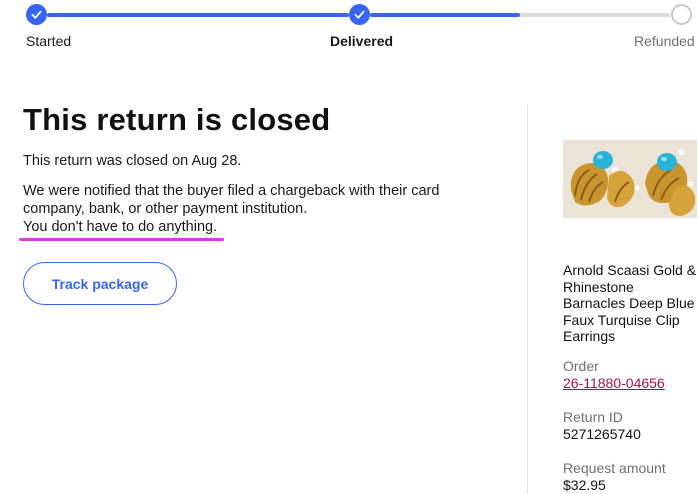 This screenshot has width=698, height=494. What do you see at coordinates (614, 467) in the screenshot?
I see `request-amount-label: Request amount` at bounding box center [614, 467].